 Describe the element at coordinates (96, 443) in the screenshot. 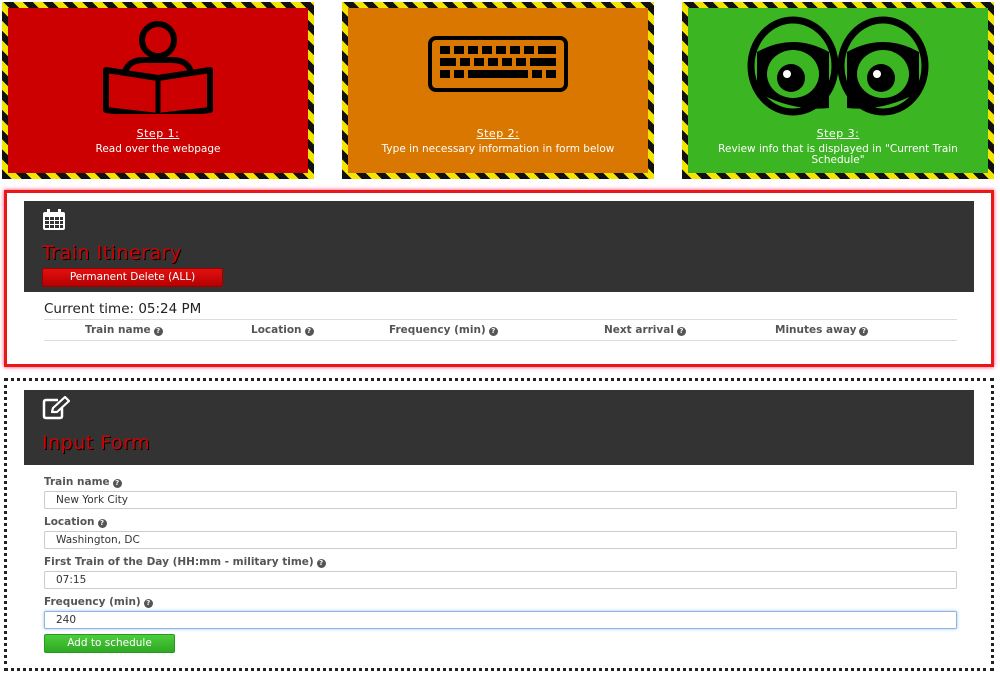

I see `form-title: Input Form` at that location.